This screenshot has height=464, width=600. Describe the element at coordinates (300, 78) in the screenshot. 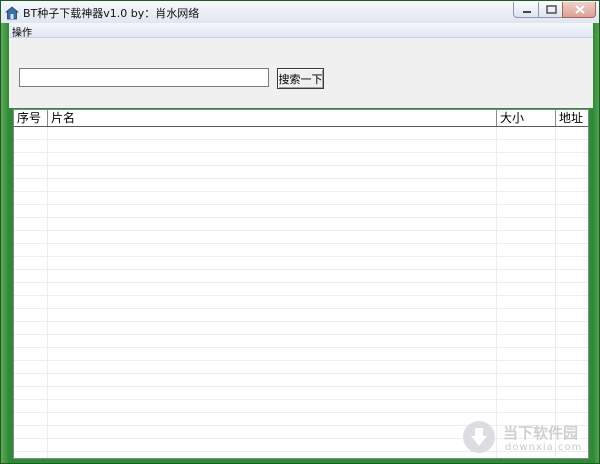

I see `search-button: 搜索一下` at that location.